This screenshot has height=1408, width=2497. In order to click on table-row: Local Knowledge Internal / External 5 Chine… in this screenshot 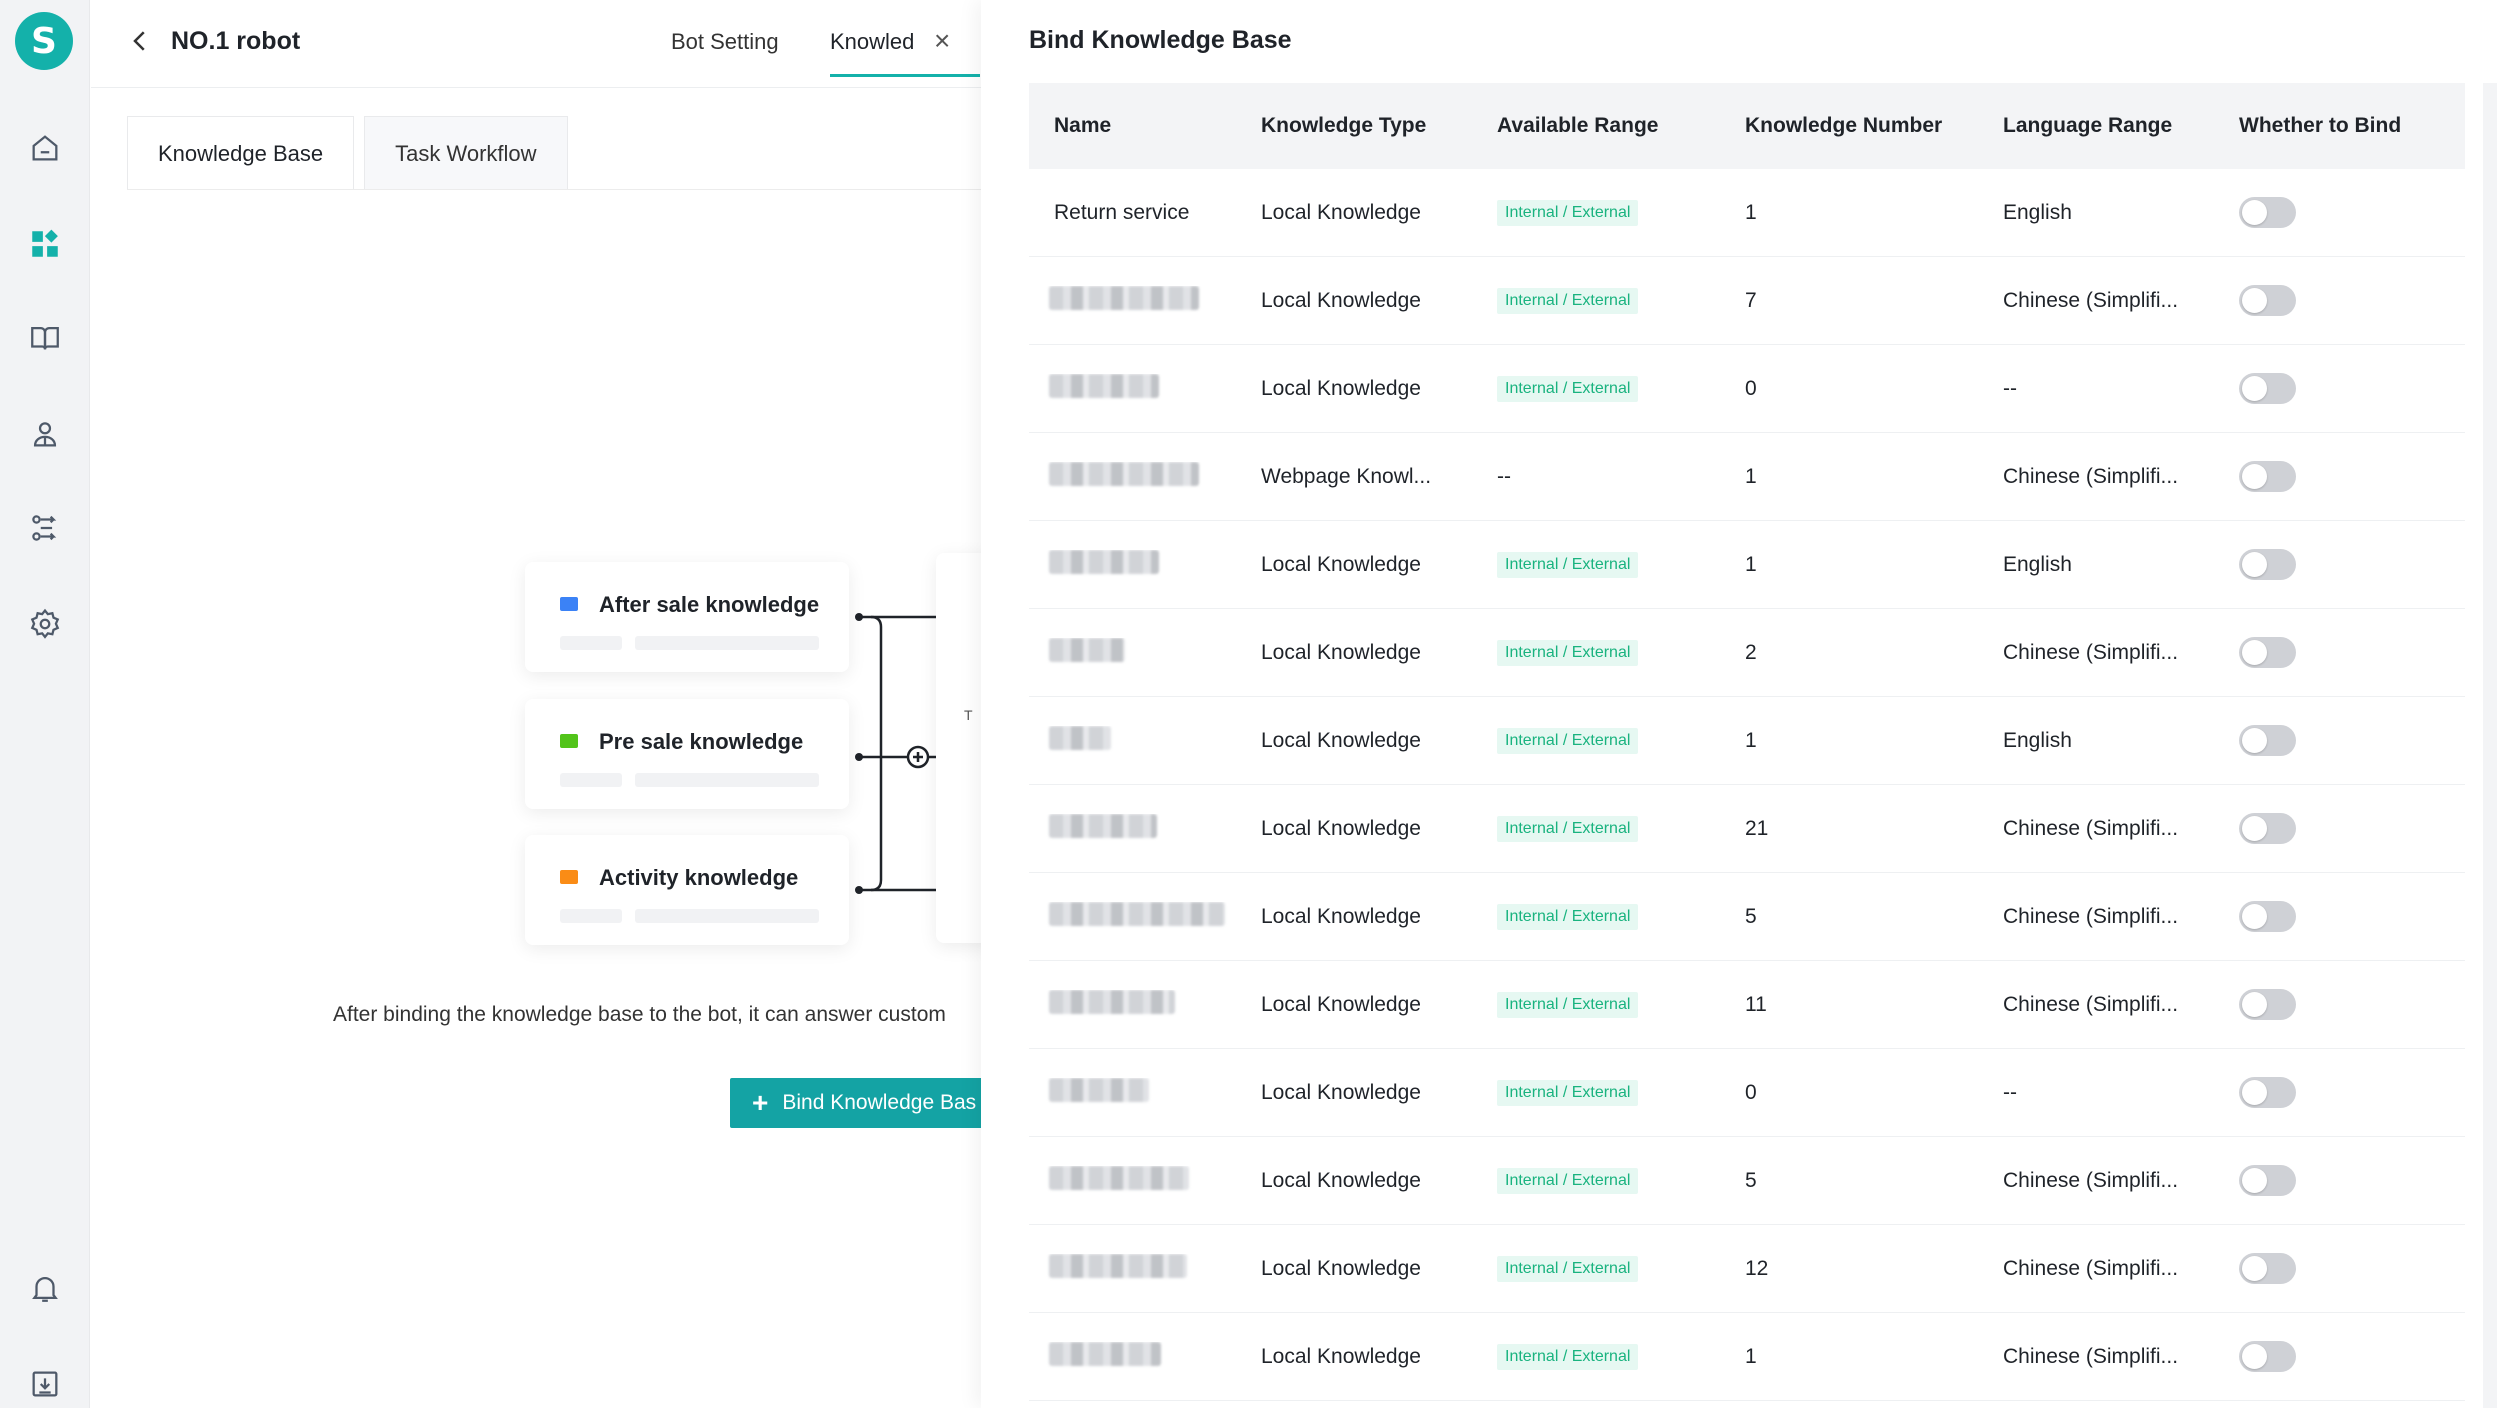, I will do `click(1747, 1181)`.